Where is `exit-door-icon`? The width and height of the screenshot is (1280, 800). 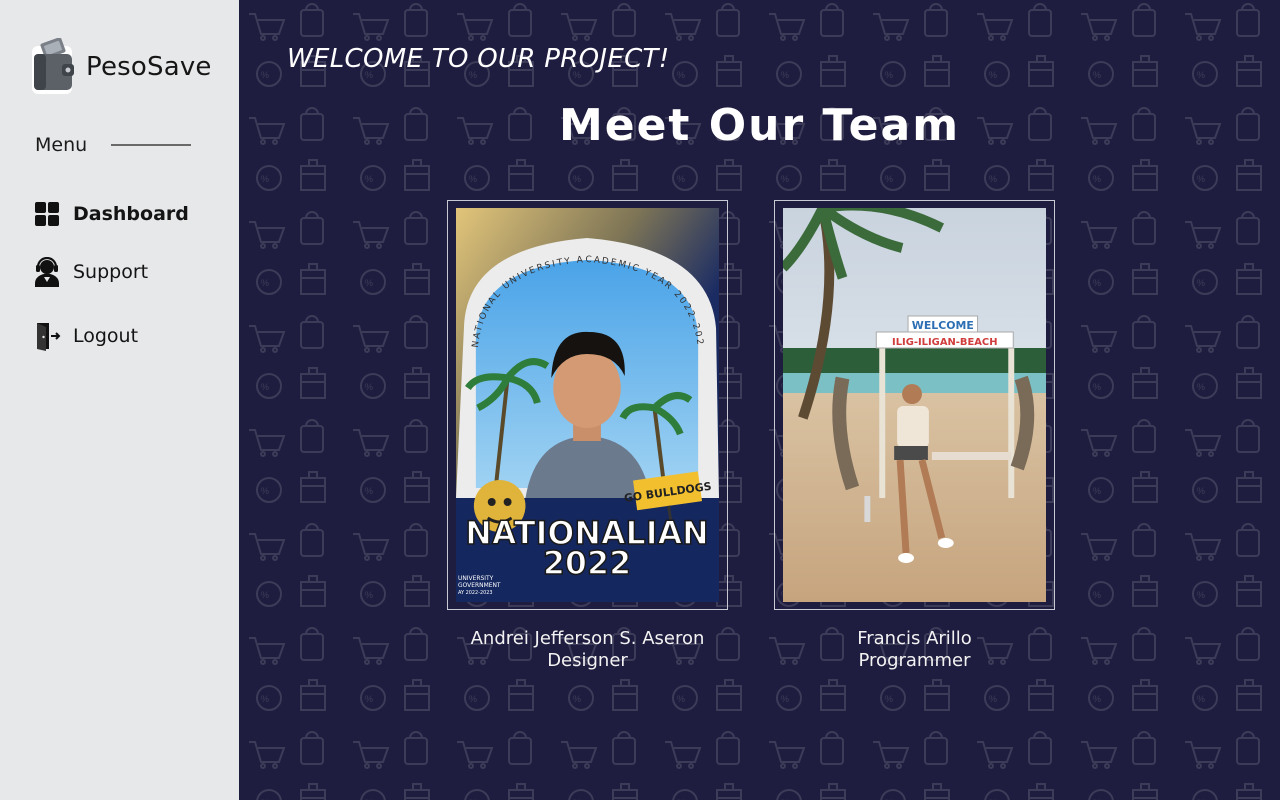
exit-door-icon is located at coordinates (47, 336).